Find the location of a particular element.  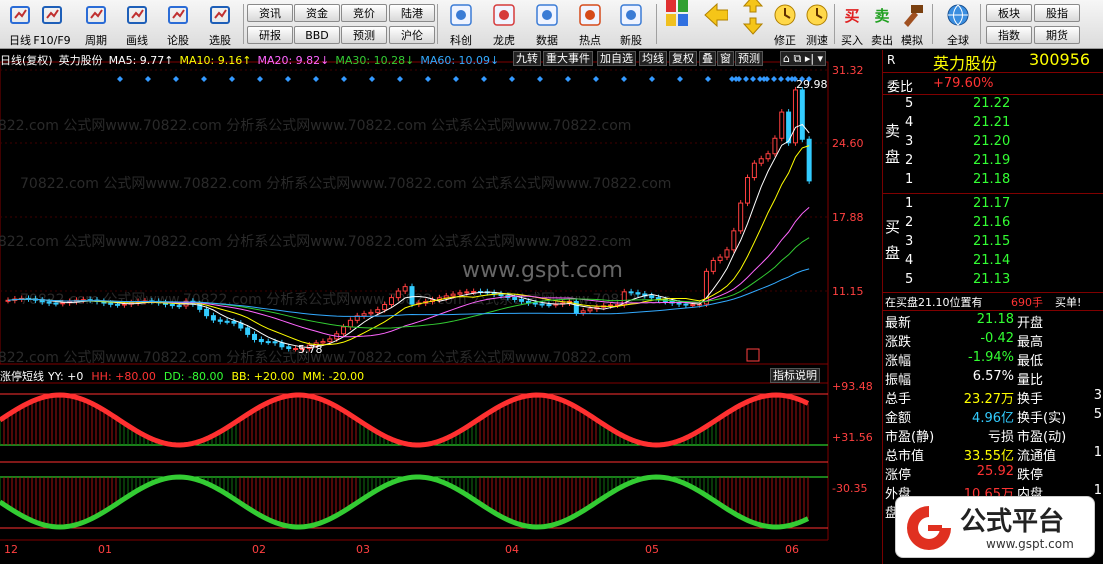

speed-test-icon is located at coordinates (817, 15).